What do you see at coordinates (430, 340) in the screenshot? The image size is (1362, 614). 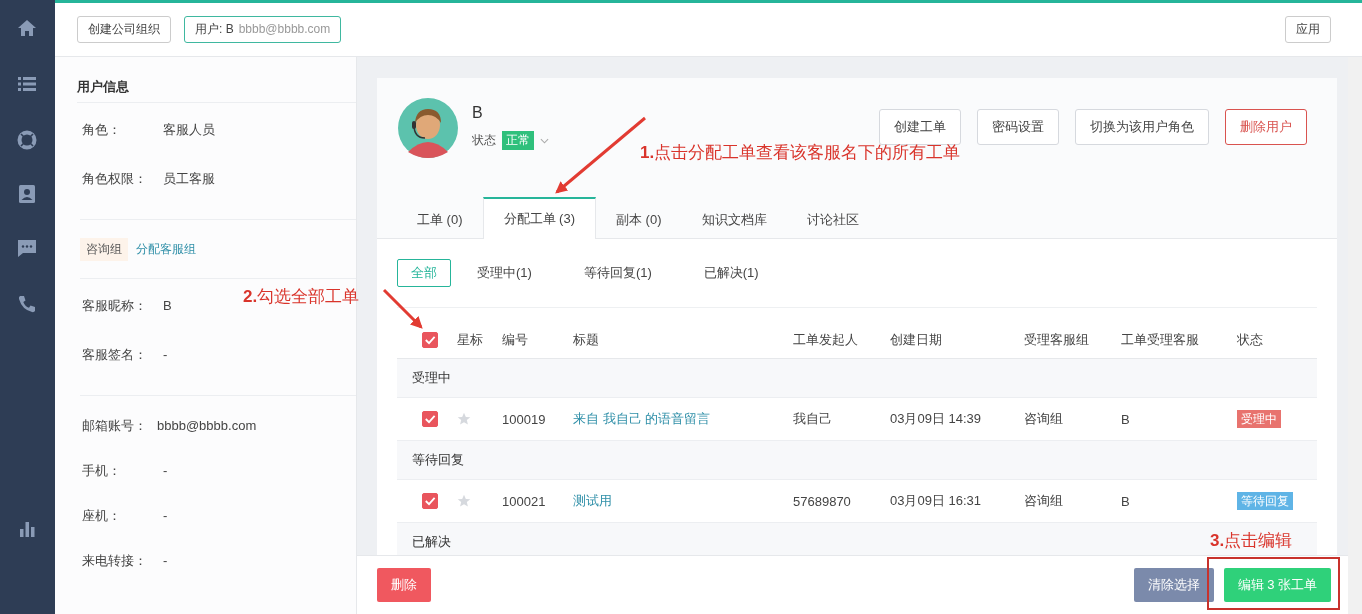 I see `select-all-checkbox` at bounding box center [430, 340].